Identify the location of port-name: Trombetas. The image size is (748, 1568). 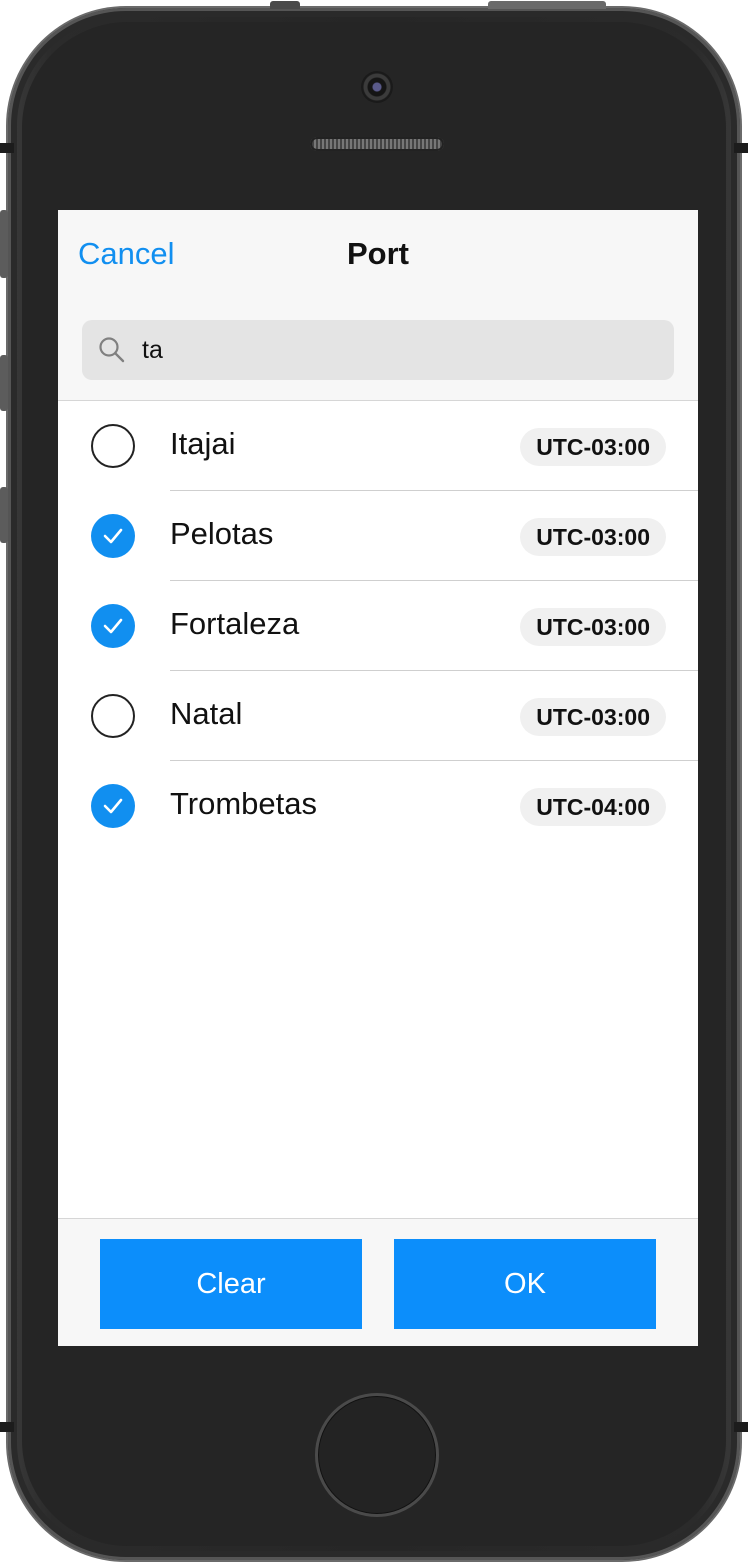
(244, 803).